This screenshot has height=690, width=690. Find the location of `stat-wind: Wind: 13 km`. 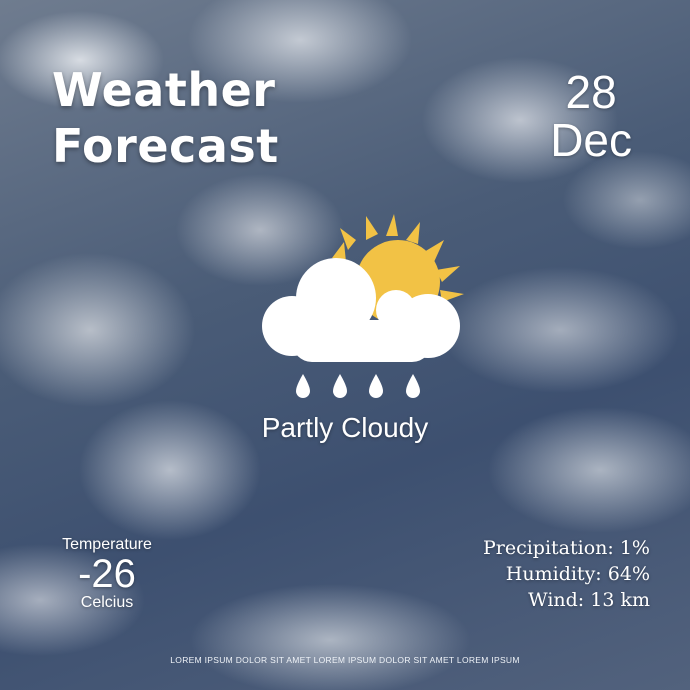

stat-wind: Wind: 13 km is located at coordinates (566, 600).